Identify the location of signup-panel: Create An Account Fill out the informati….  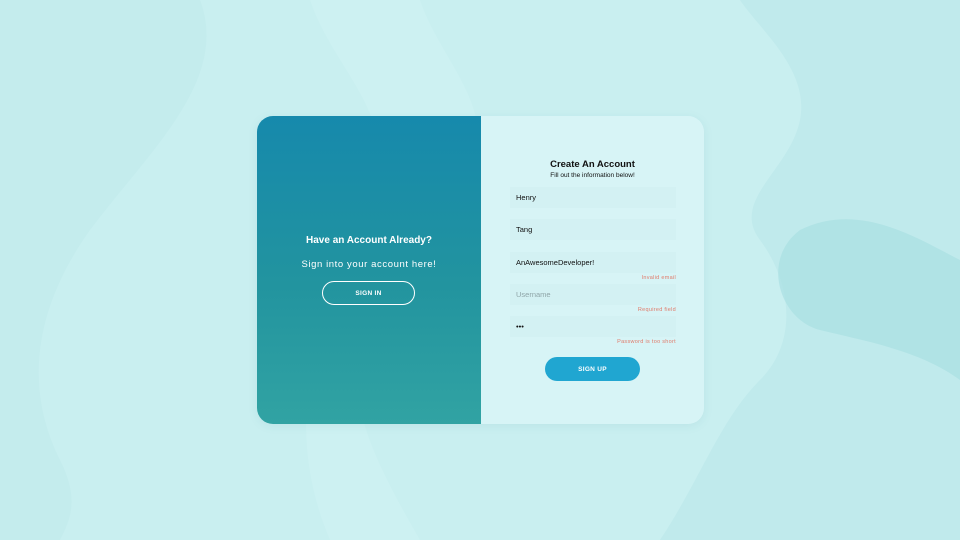
(592, 270).